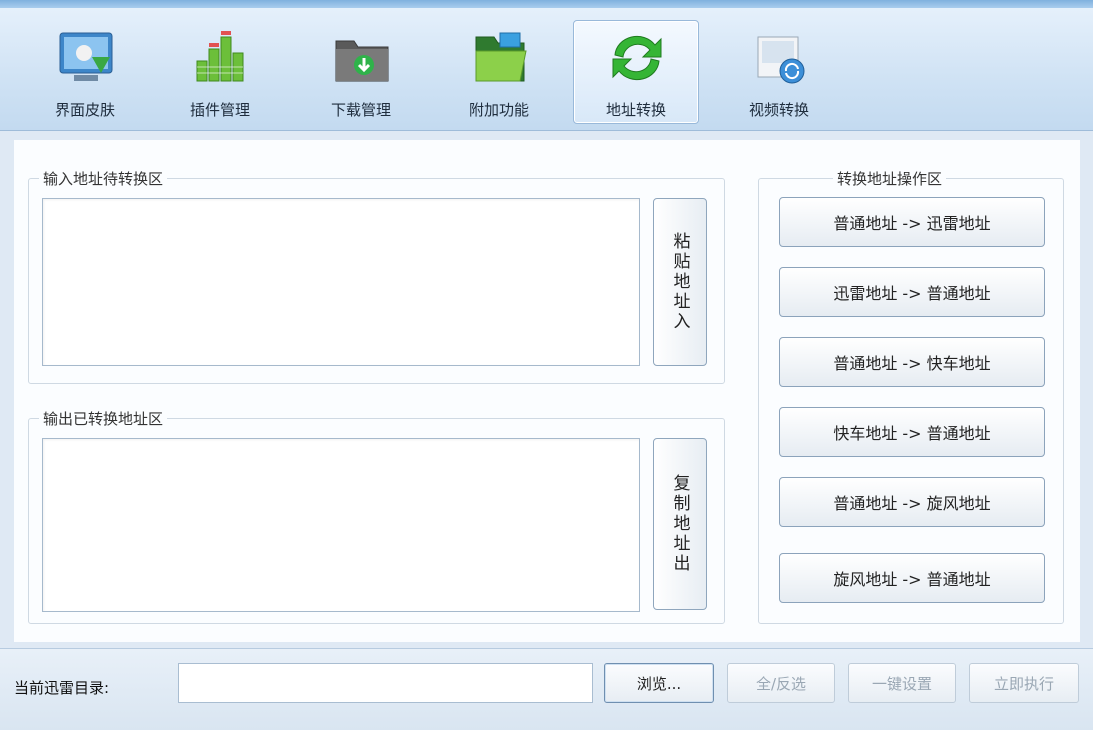  What do you see at coordinates (360, 110) in the screenshot?
I see `tool-label: 下载管理` at bounding box center [360, 110].